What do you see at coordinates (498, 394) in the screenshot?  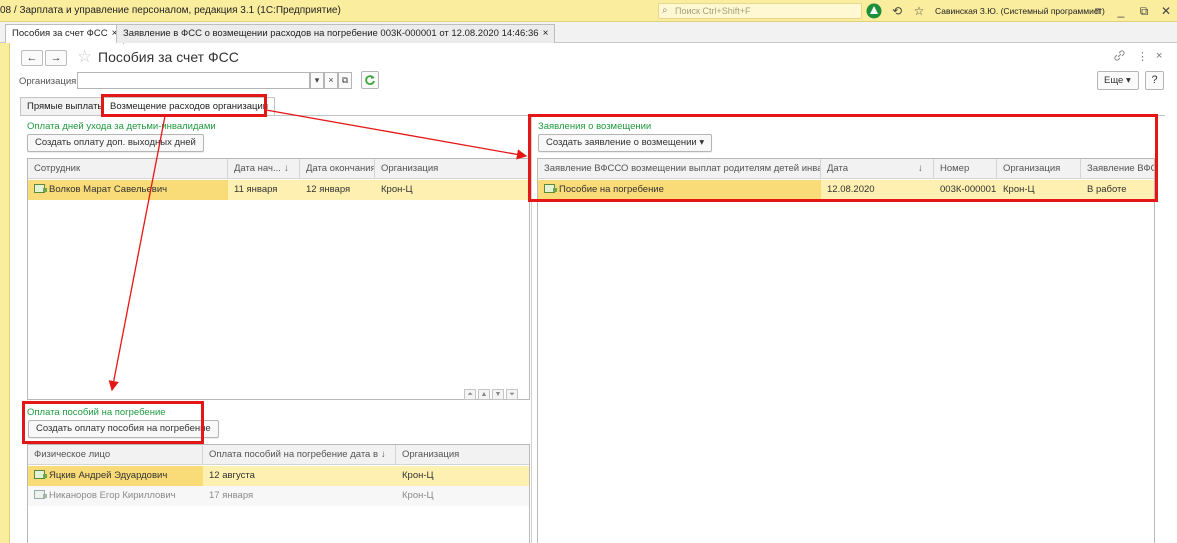 I see `scroll-down-icon: ▼` at bounding box center [498, 394].